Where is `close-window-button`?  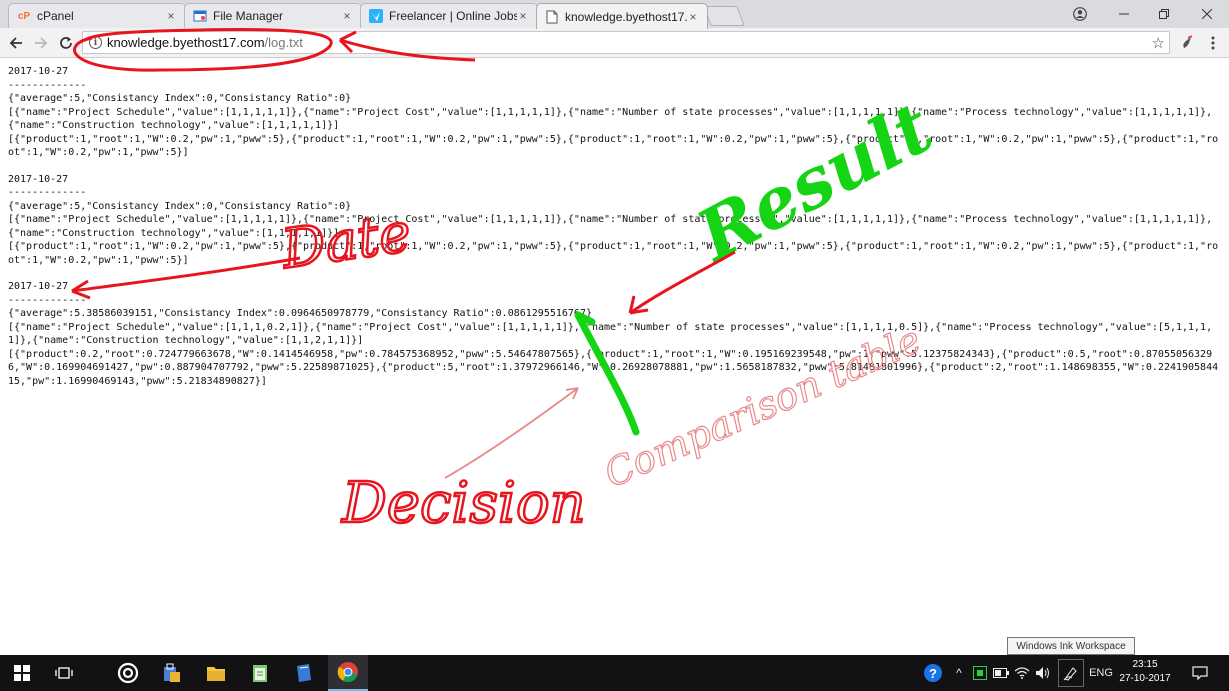 close-window-button is located at coordinates (1207, 14).